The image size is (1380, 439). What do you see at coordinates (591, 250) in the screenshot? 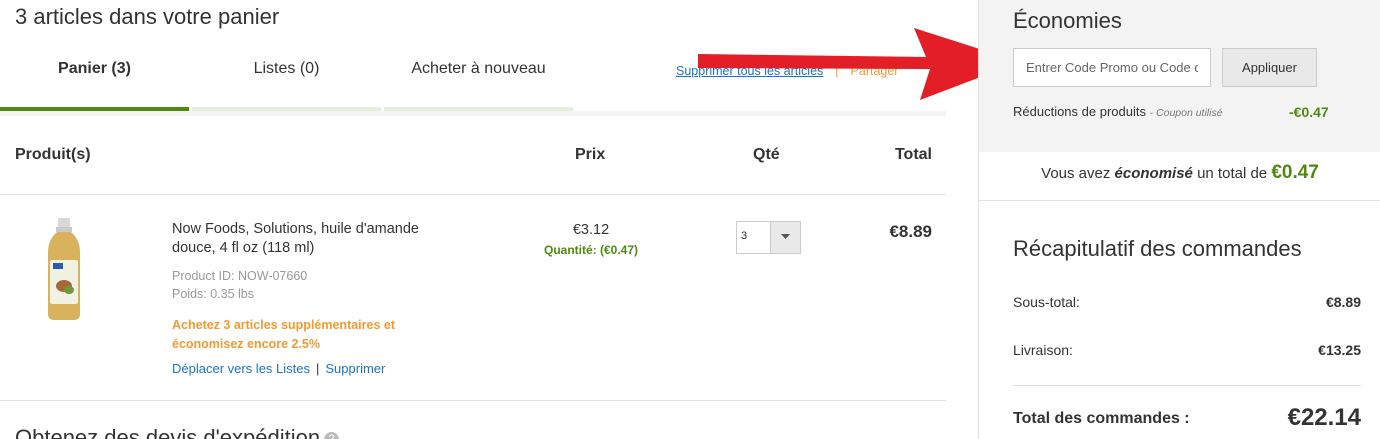
I see `quantity-discount: Quantité: (€0.47)` at bounding box center [591, 250].